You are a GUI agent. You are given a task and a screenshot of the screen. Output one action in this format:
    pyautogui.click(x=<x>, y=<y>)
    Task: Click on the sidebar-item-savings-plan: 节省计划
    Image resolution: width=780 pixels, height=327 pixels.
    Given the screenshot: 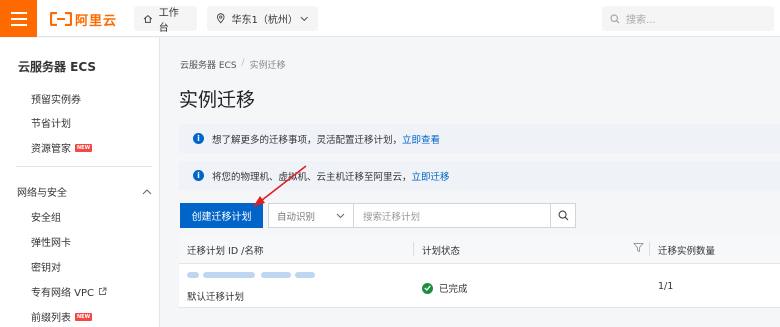 What is the action you would take?
    pyautogui.click(x=51, y=122)
    